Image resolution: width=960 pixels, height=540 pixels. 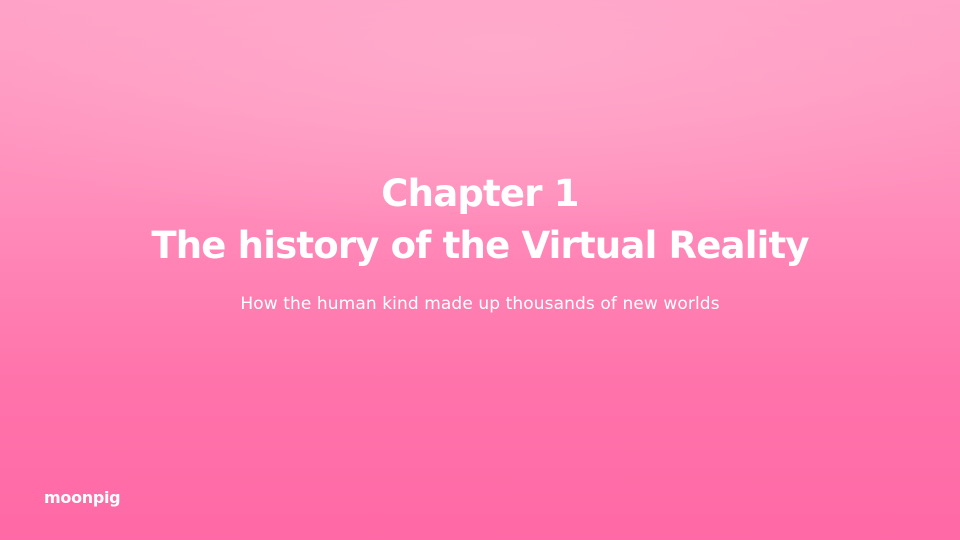 I want to click on brand-logo: moonpig, so click(x=82, y=497).